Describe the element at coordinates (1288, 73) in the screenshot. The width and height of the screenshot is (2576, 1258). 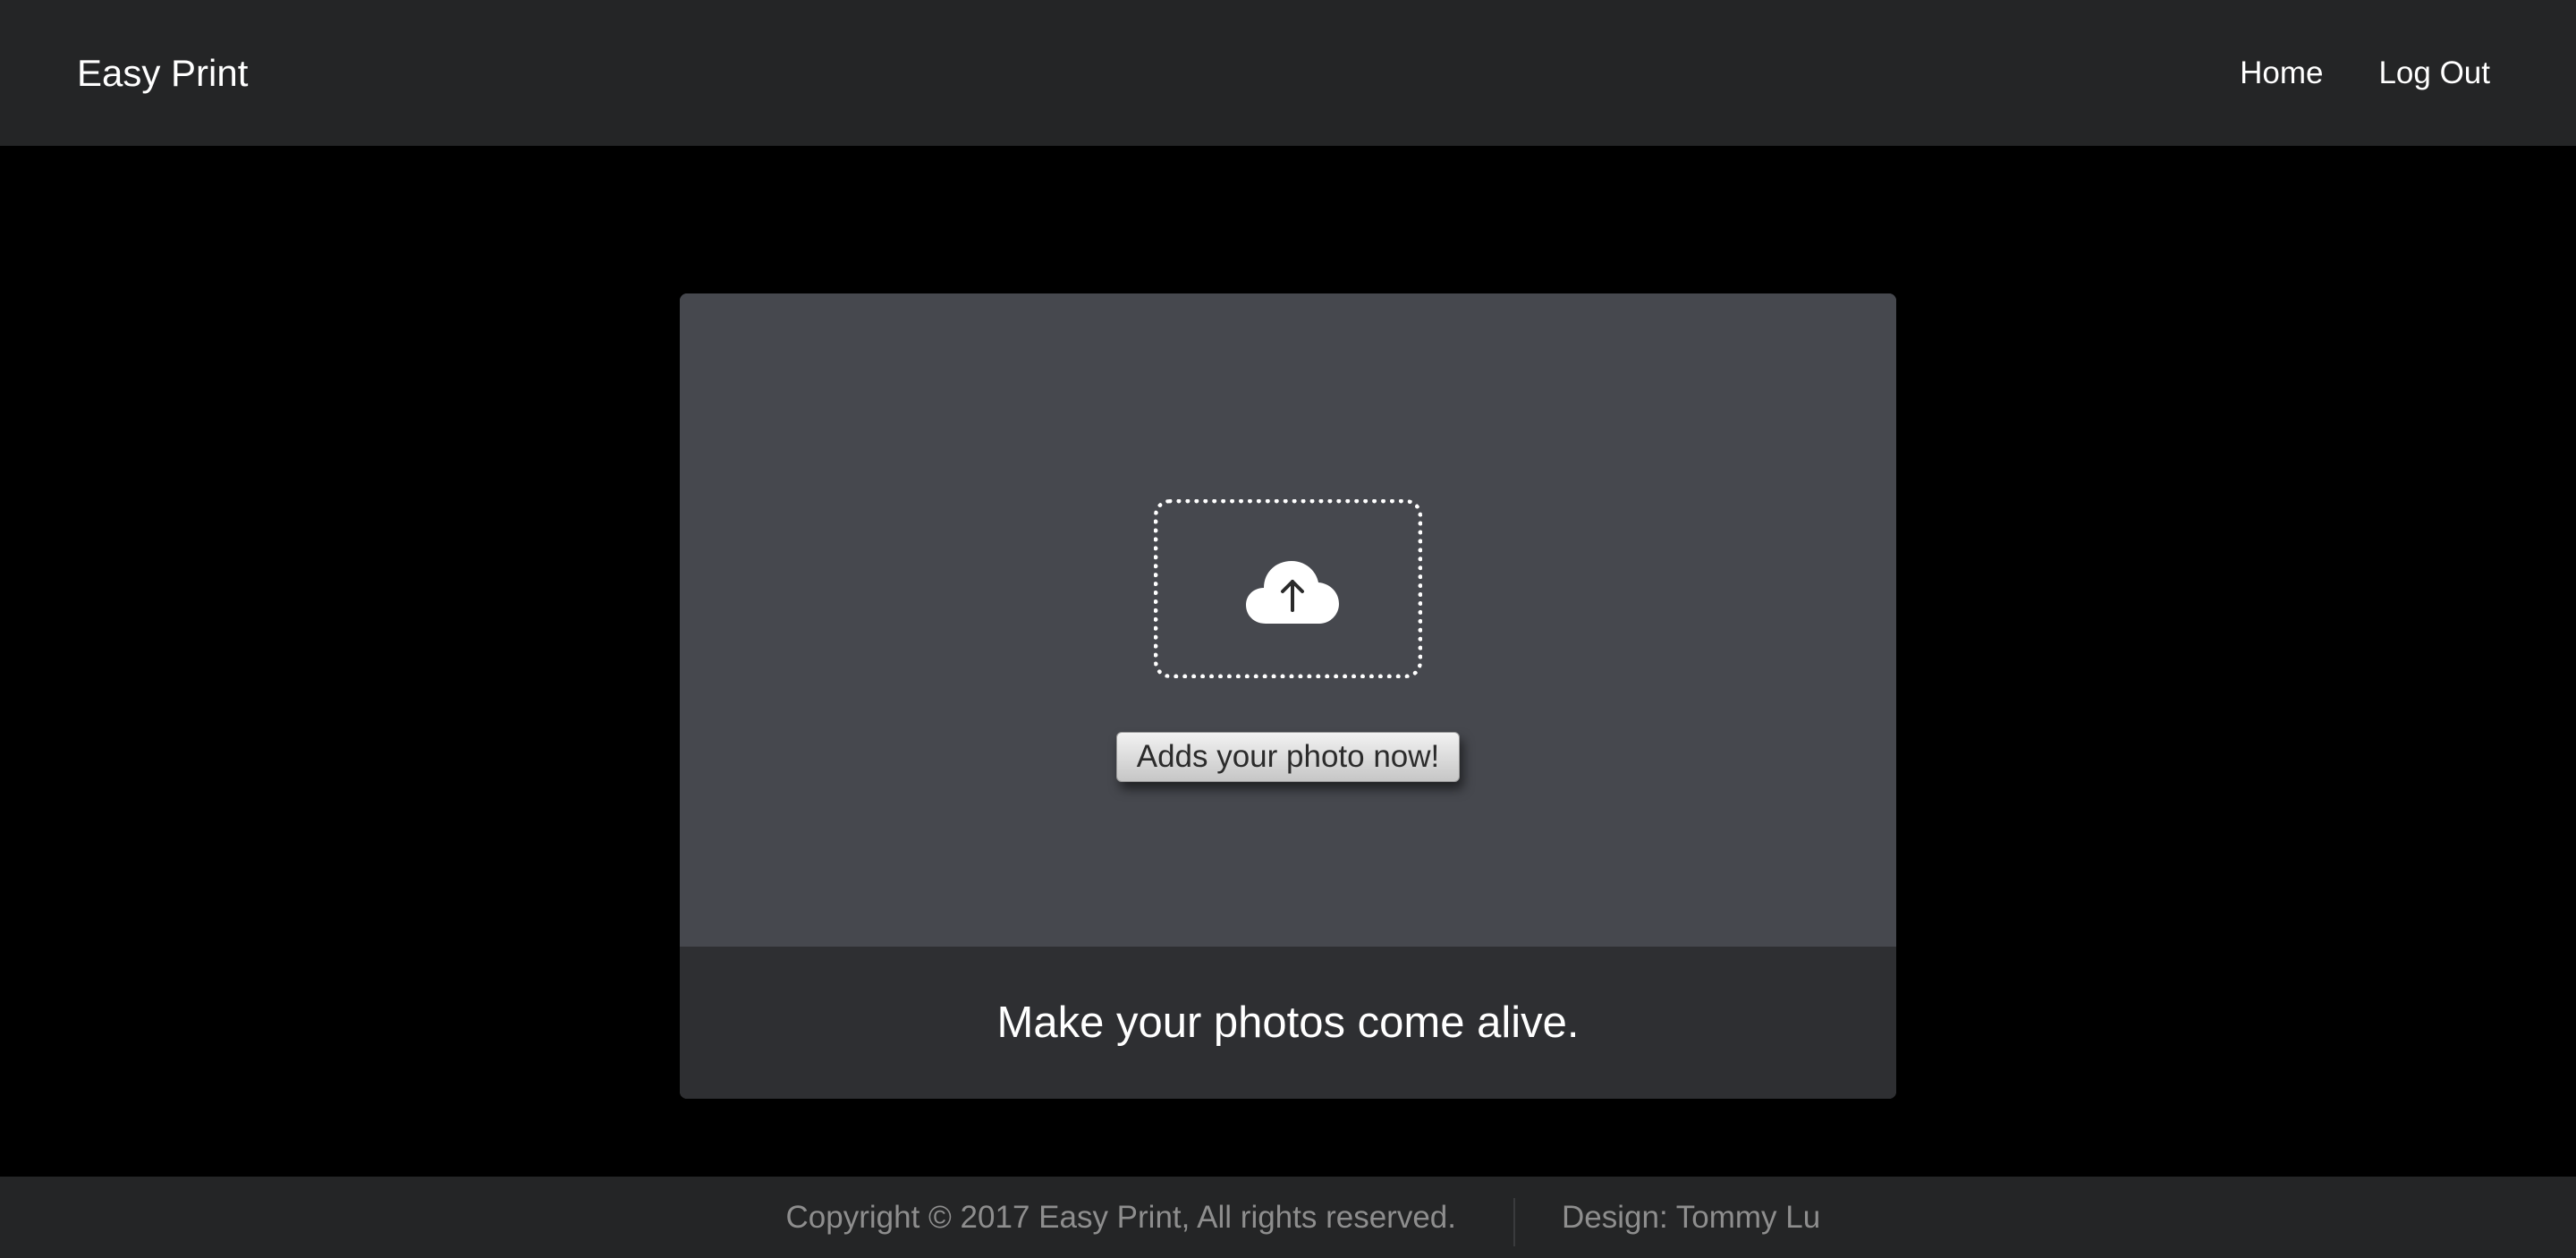
I see `top-navbar: Easy Print Home Log Out` at that location.